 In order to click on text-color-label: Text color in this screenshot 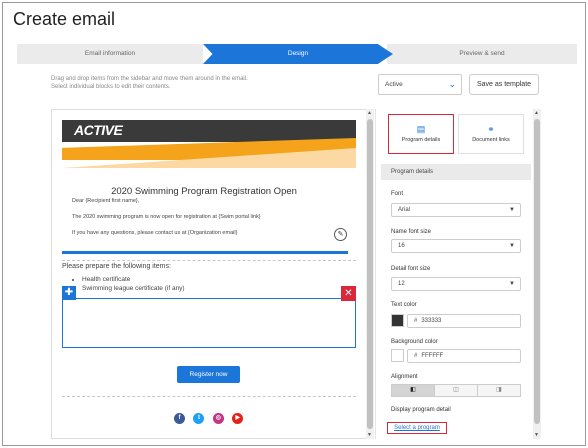, I will do `click(404, 305)`.